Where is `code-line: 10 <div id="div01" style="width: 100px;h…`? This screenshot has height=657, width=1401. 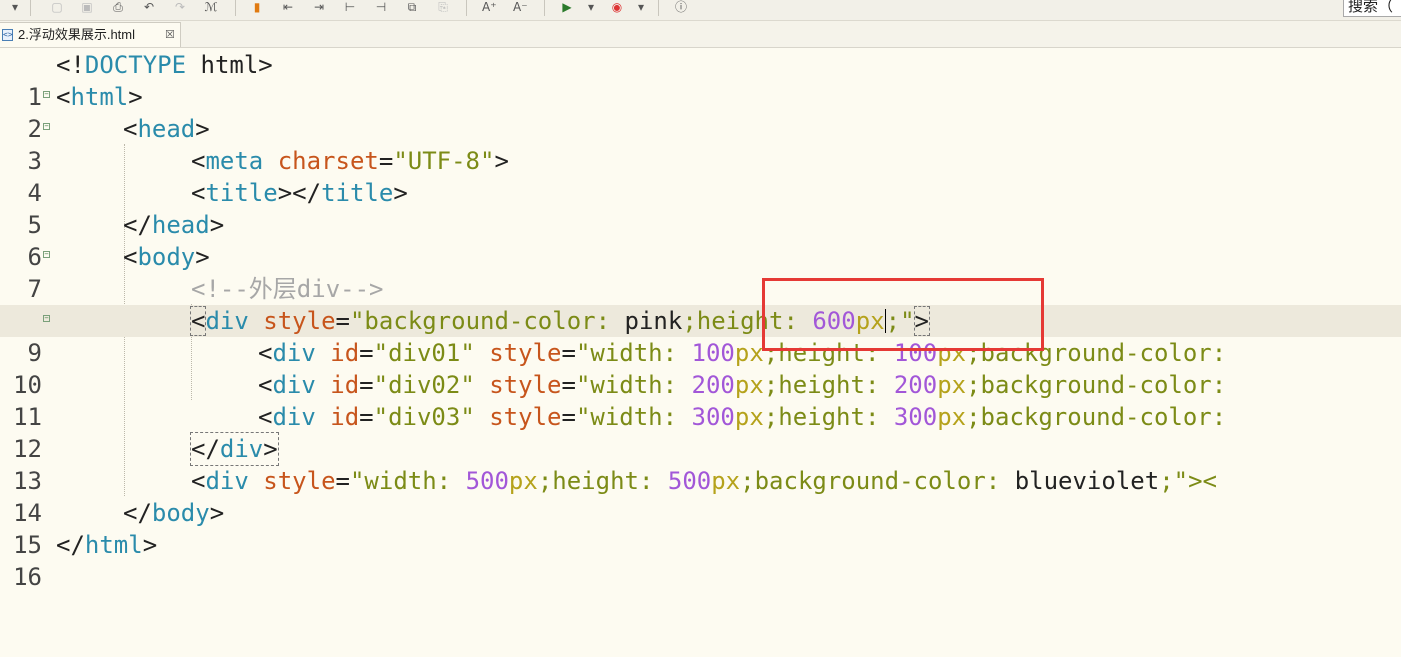 code-line: 10 <div id="div01" style="width: 100px;h… is located at coordinates (700, 368).